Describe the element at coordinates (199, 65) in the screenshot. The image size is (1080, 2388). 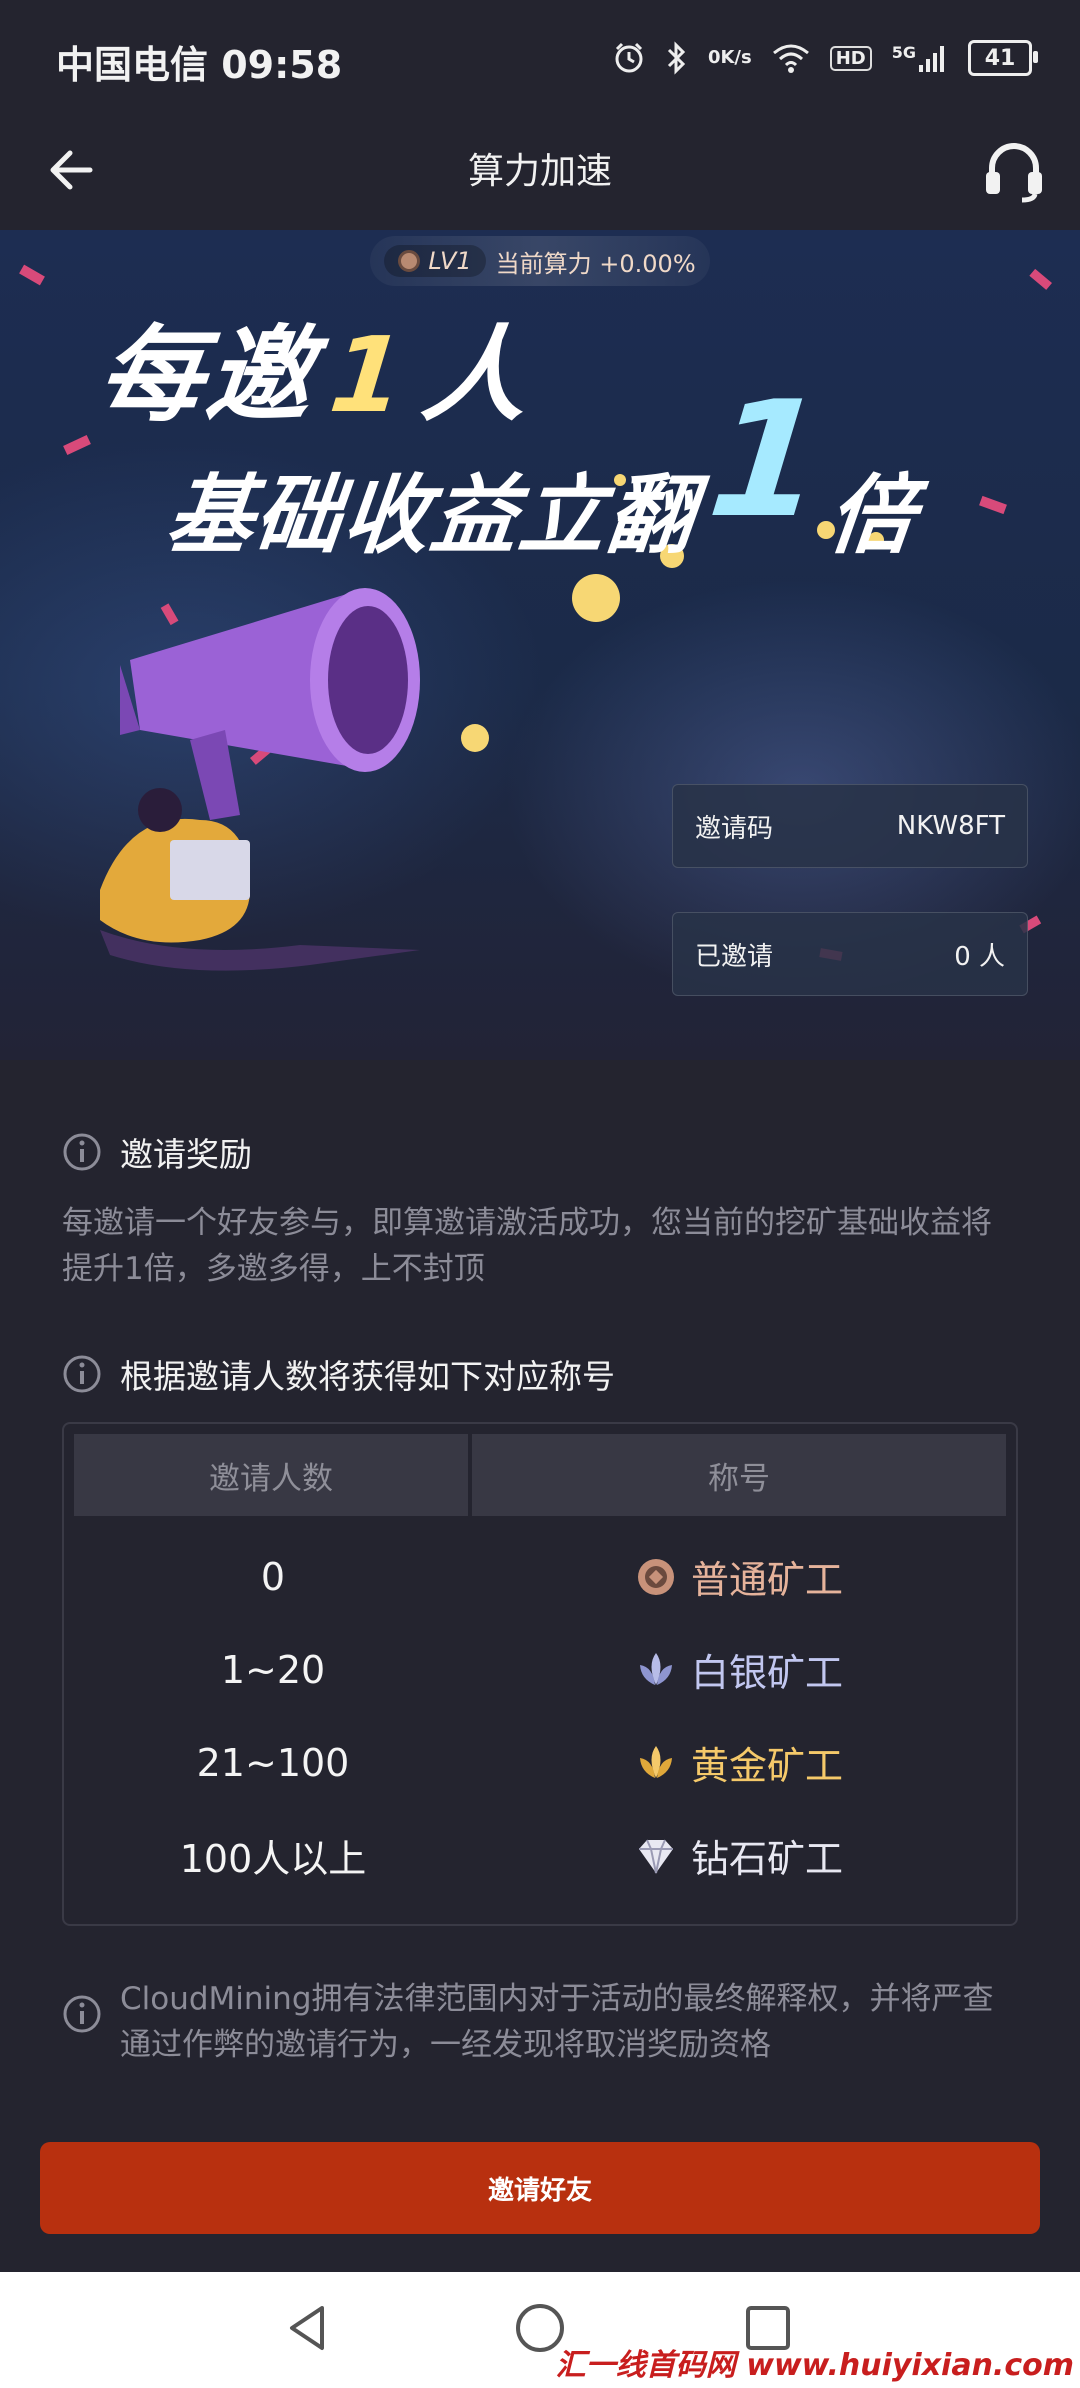
I see `carrier-time: 中国电信 09:58` at that location.